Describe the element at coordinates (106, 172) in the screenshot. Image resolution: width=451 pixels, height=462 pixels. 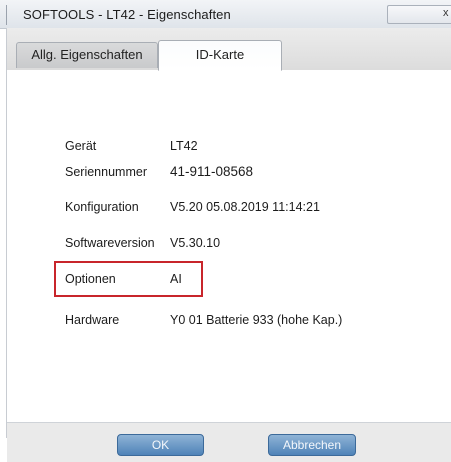
I see `label-seriennummer: Seriennummer` at that location.